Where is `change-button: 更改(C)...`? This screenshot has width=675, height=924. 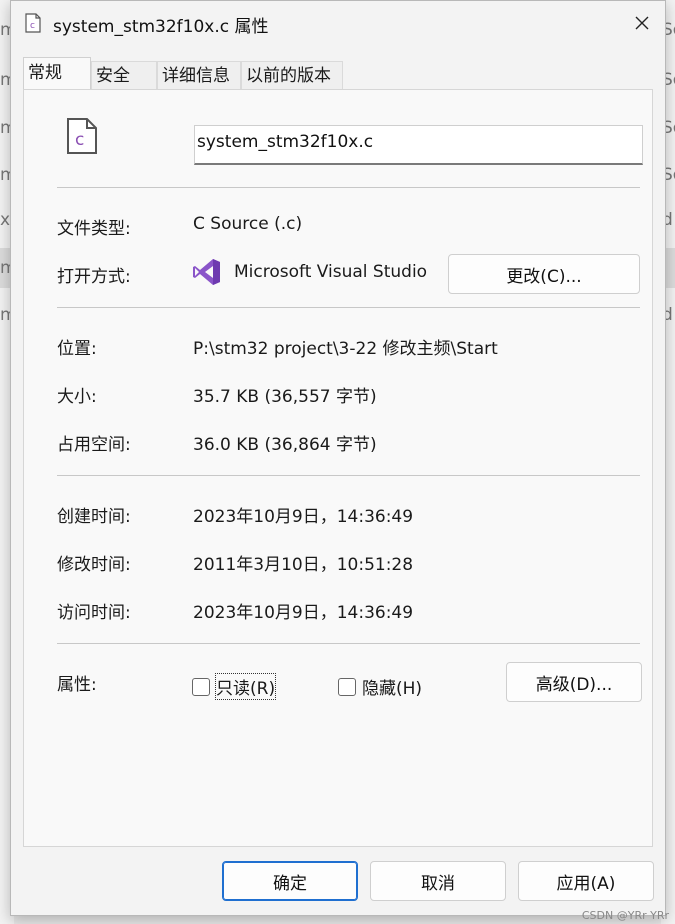
change-button: 更改(C)... is located at coordinates (544, 274).